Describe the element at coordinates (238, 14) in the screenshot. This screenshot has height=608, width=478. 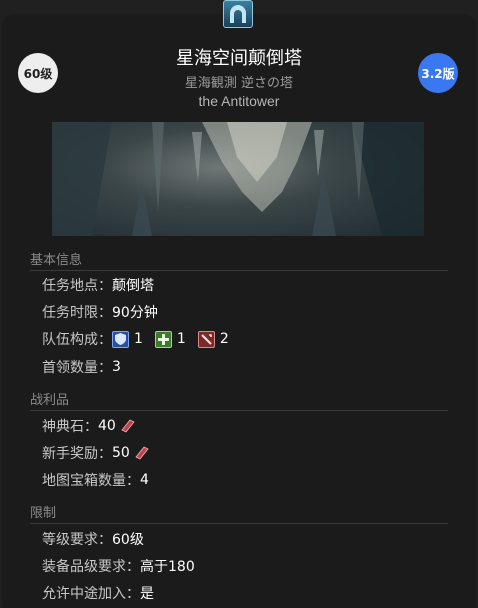
I see `duty-icon` at that location.